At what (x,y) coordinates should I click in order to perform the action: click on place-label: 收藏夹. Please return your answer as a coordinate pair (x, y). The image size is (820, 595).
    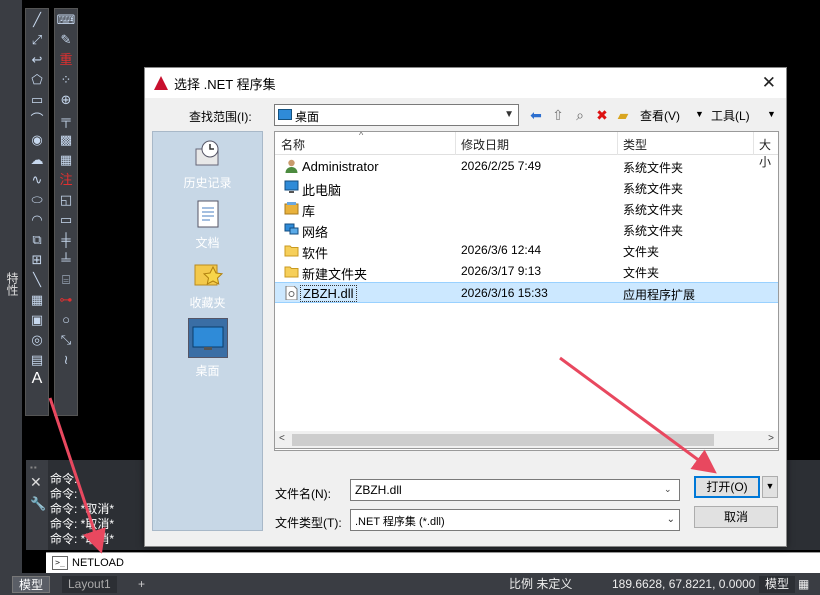
    Looking at the image, I should click on (207, 303).